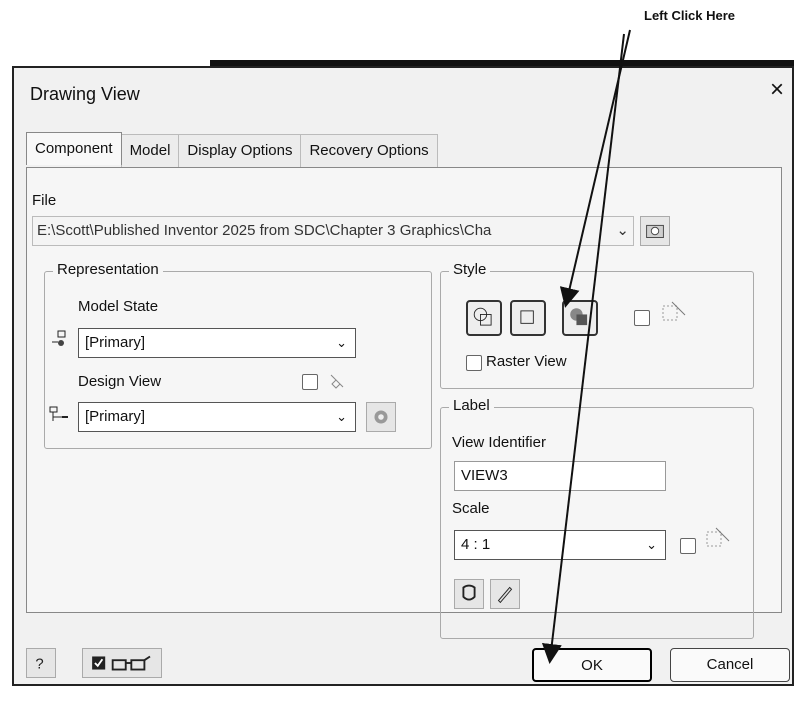  I want to click on help-icon: ?, so click(41, 663).